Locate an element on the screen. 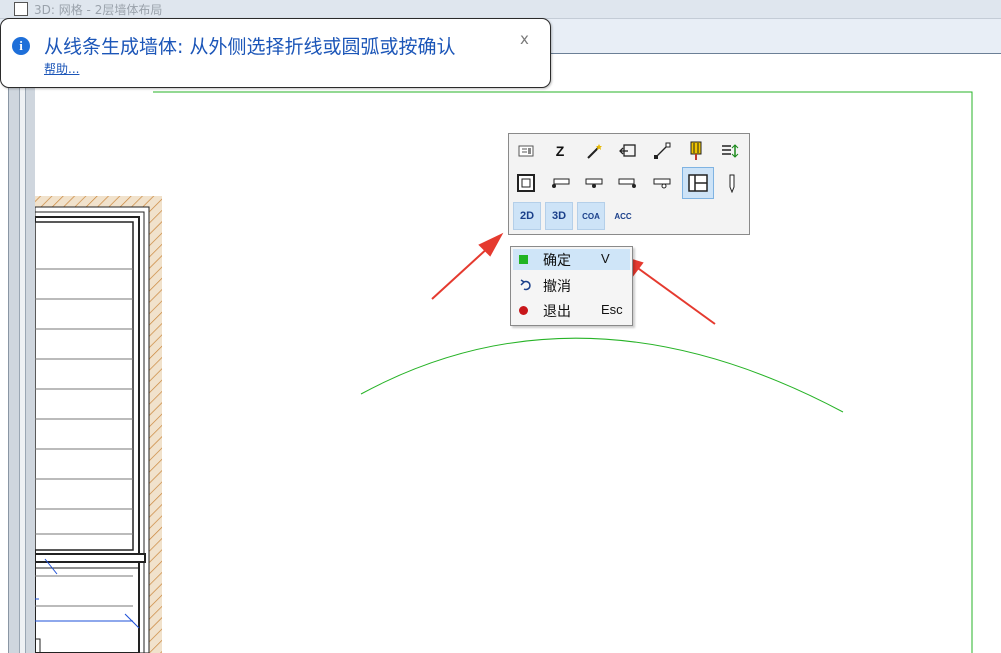 The width and height of the screenshot is (1001, 653). btn-acc: ACC is located at coordinates (623, 216).